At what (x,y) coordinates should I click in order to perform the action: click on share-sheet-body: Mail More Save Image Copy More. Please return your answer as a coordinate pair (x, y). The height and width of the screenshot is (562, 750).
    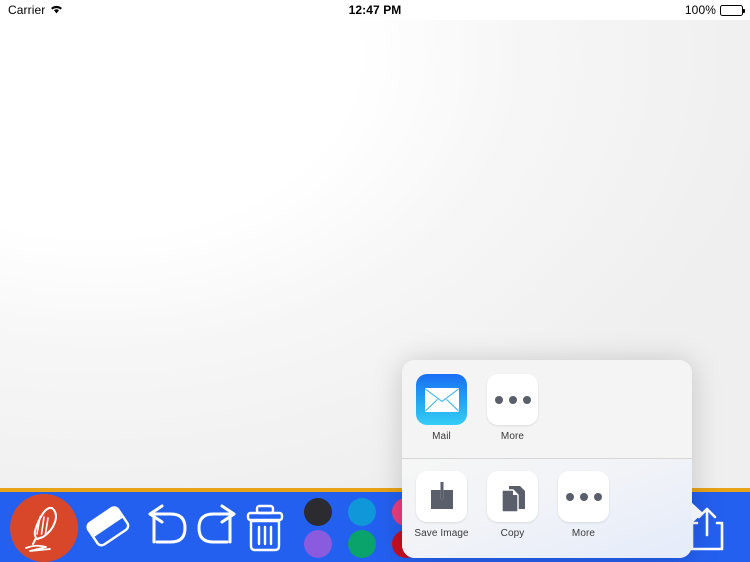
    Looking at the image, I should click on (547, 459).